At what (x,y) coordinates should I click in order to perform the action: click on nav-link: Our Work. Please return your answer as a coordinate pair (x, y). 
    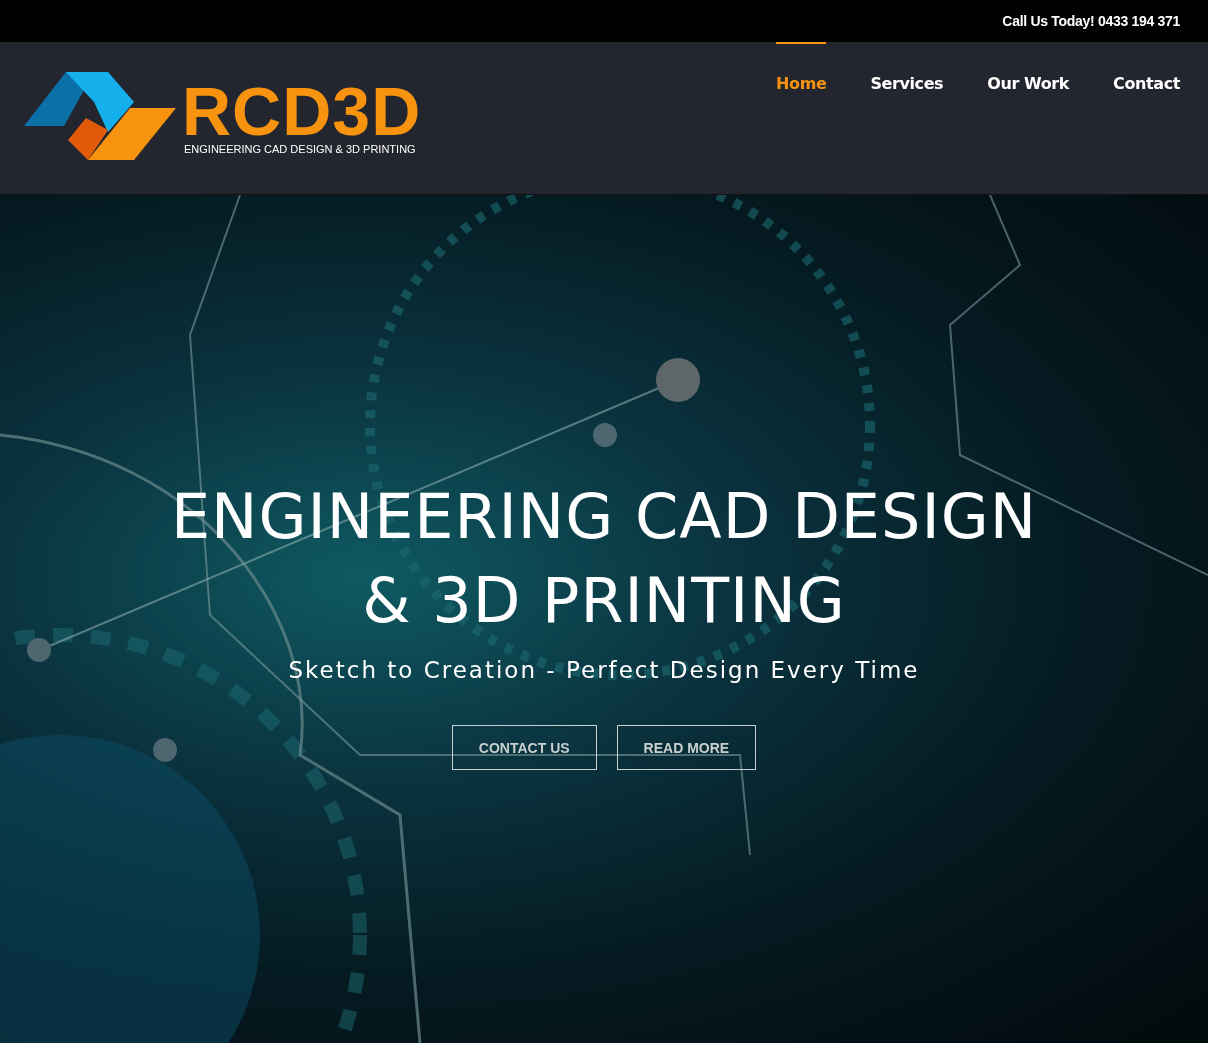
    Looking at the image, I should click on (1028, 72).